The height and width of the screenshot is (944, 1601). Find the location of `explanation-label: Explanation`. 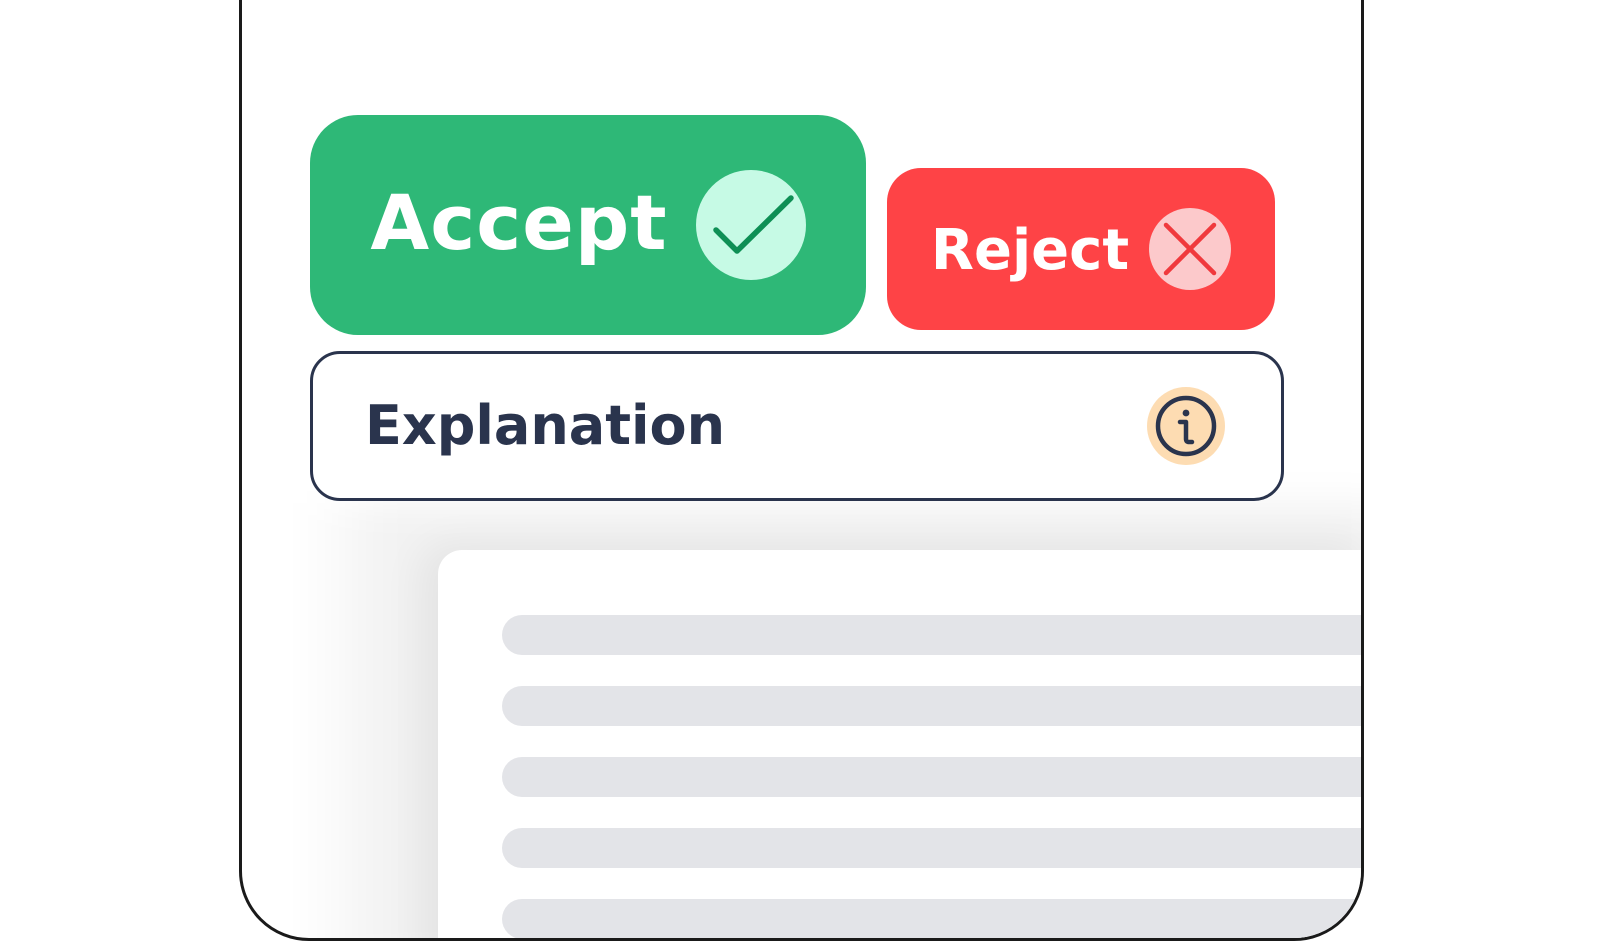

explanation-label: Explanation is located at coordinates (545, 425).